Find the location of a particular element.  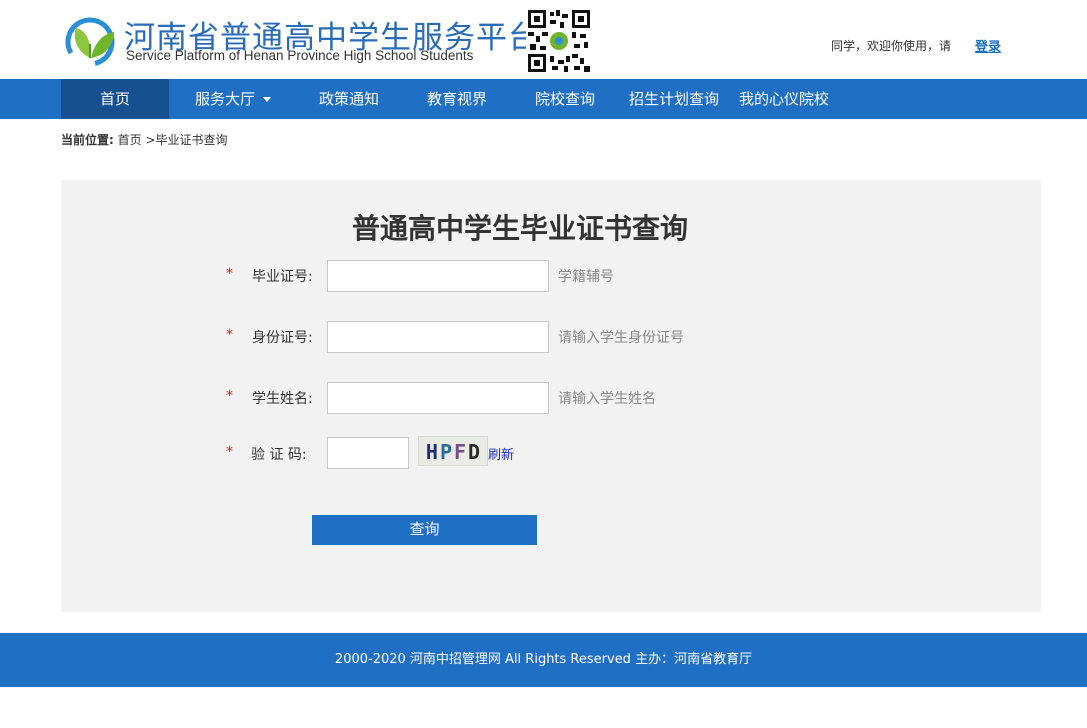

nav-item-label: 我的心仪院校 is located at coordinates (783, 99).